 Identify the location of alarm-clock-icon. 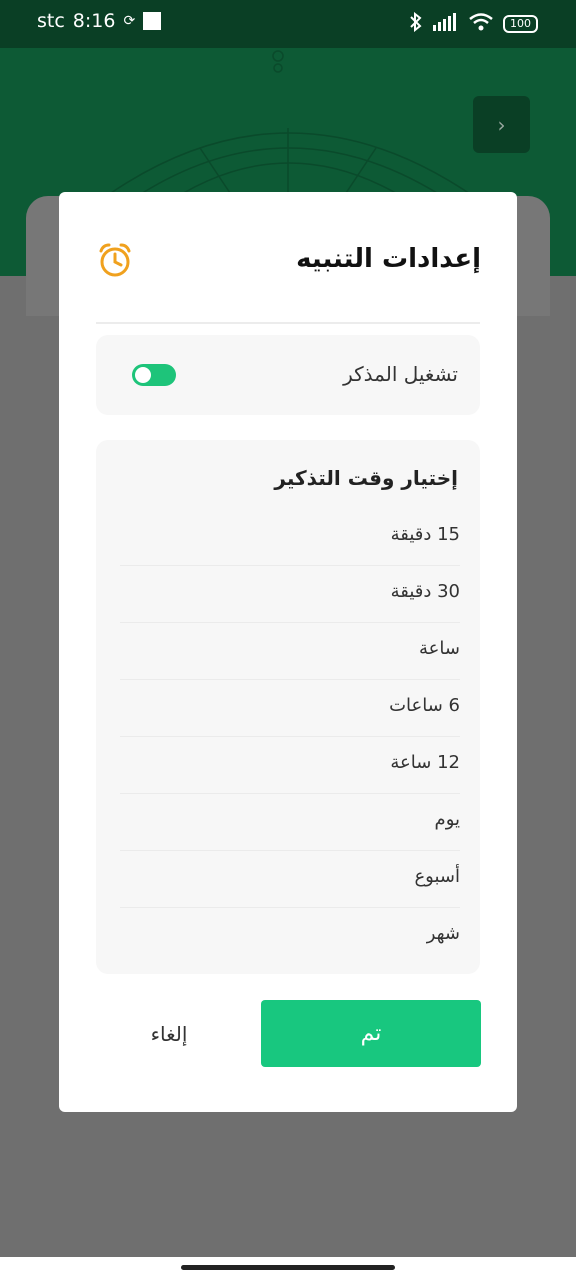
(115, 260).